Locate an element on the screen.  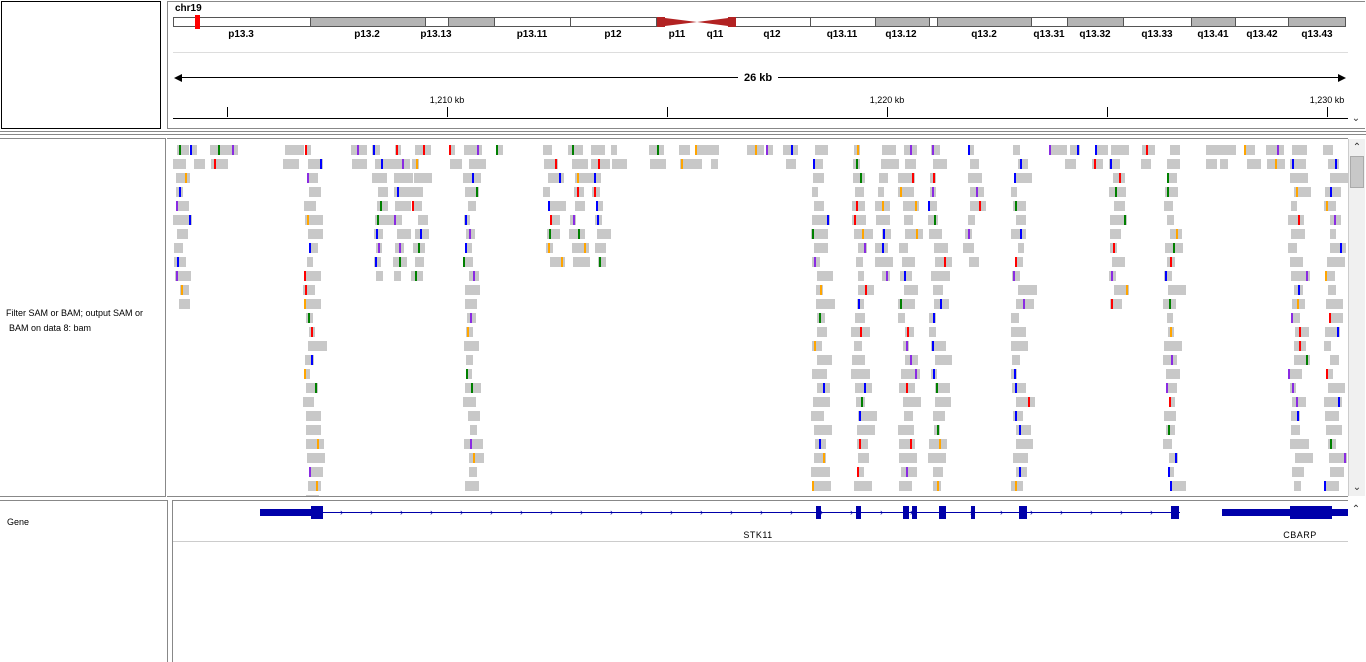
gene-label-stk11: STK11 is located at coordinates (757, 535).